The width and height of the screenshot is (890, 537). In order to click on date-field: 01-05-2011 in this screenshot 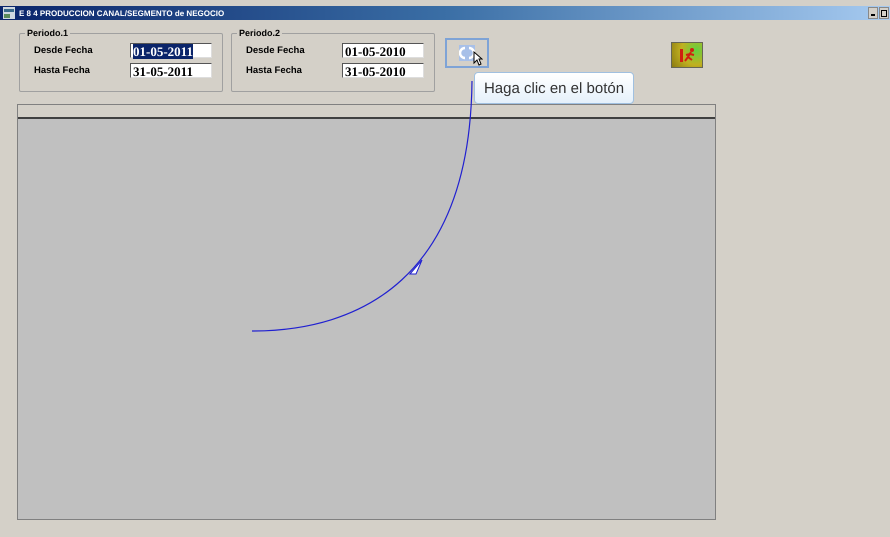, I will do `click(171, 50)`.